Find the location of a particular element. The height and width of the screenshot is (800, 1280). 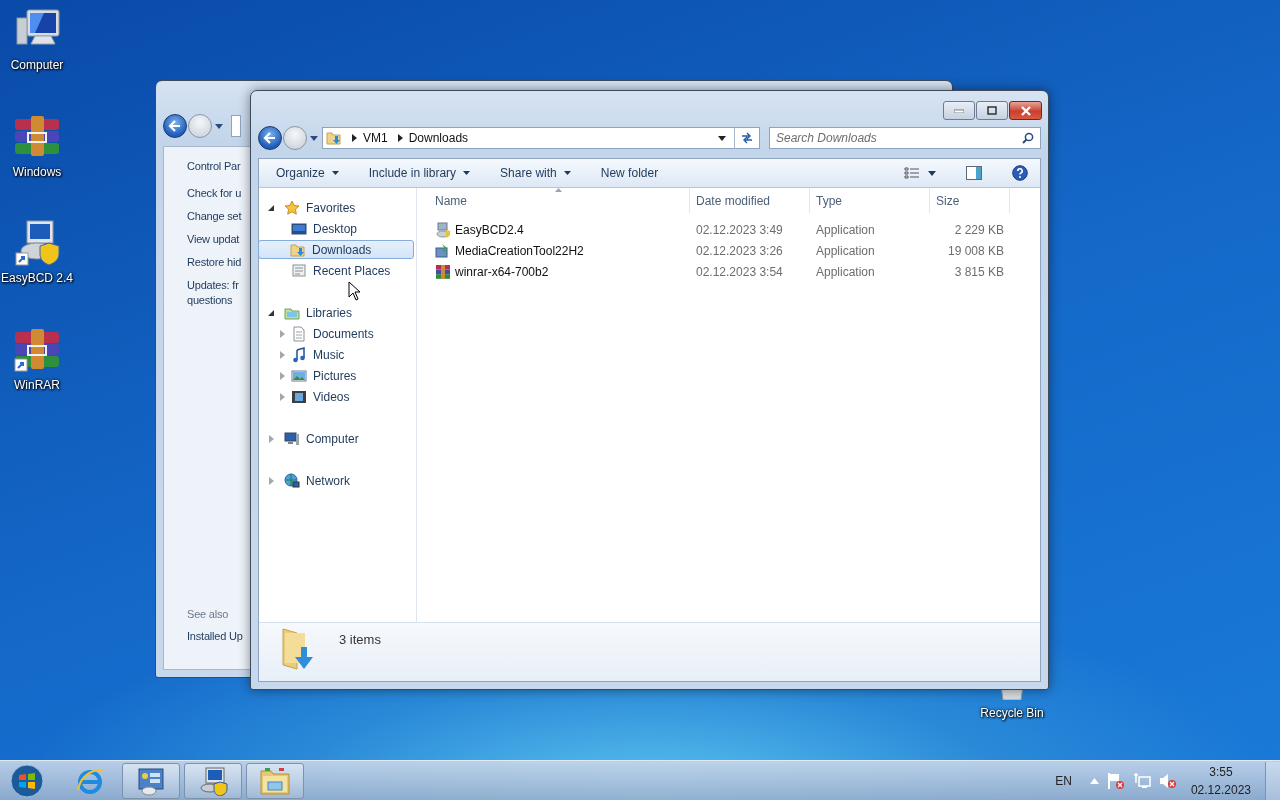

breadcrumb-item: Downloads is located at coordinates (438, 138).